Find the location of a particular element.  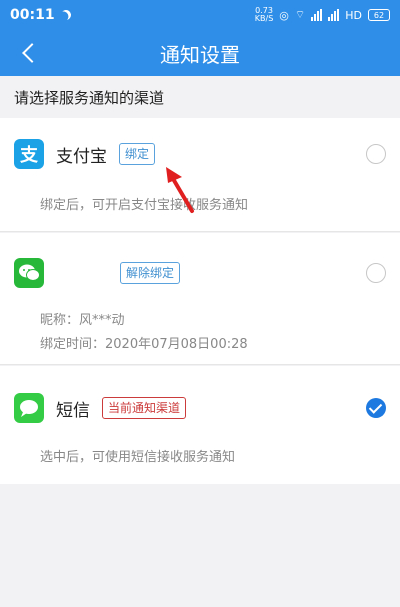

current-channel-badge: 当前通知渠道 is located at coordinates (144, 408).